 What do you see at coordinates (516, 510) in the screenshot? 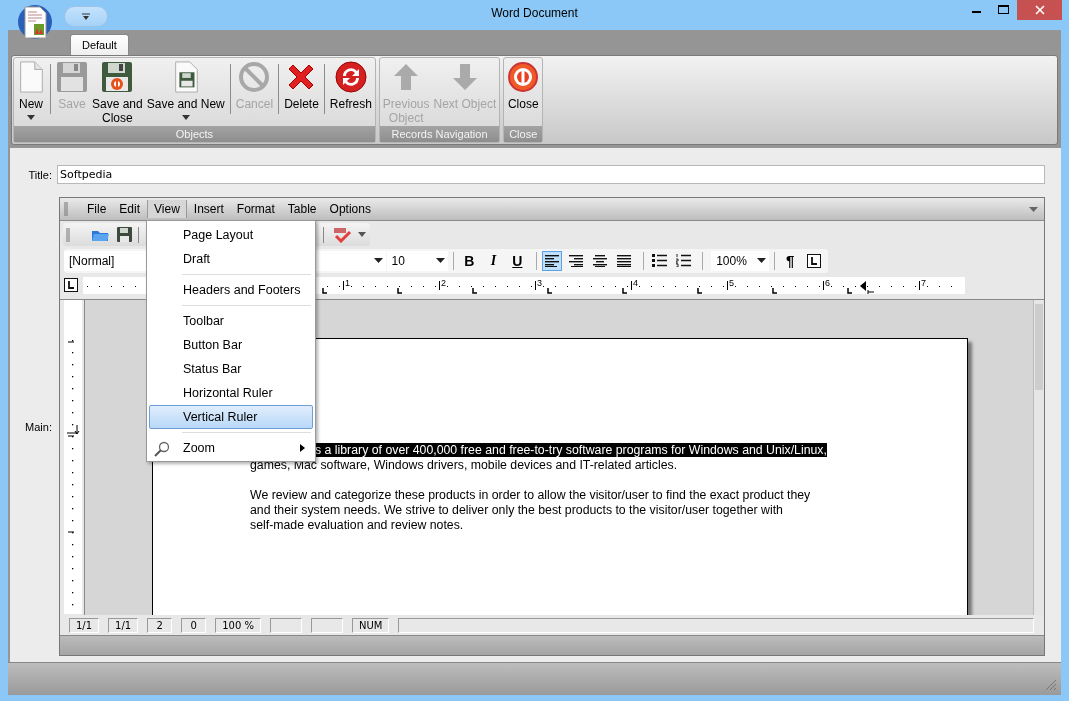
I see `document-text: and their system needs. We strive to deliver only the best products to the visitor/user together with` at bounding box center [516, 510].